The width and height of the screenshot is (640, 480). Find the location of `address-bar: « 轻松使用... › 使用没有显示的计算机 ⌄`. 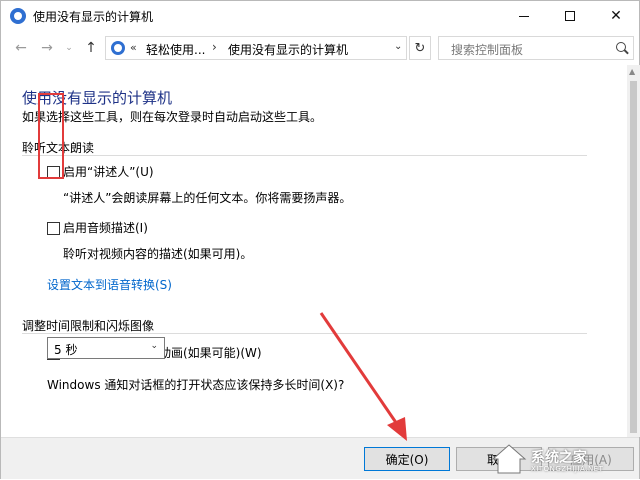

address-bar: « 轻松使用... › 使用没有显示的计算机 ⌄ is located at coordinates (256, 48).